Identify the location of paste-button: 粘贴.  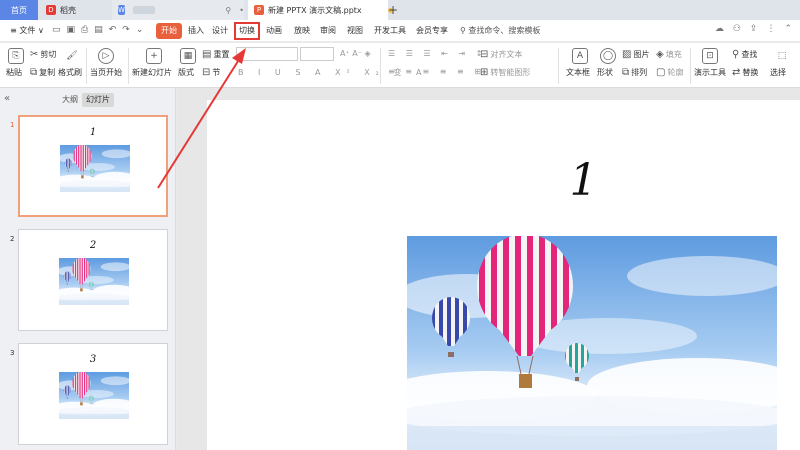
(14, 72).